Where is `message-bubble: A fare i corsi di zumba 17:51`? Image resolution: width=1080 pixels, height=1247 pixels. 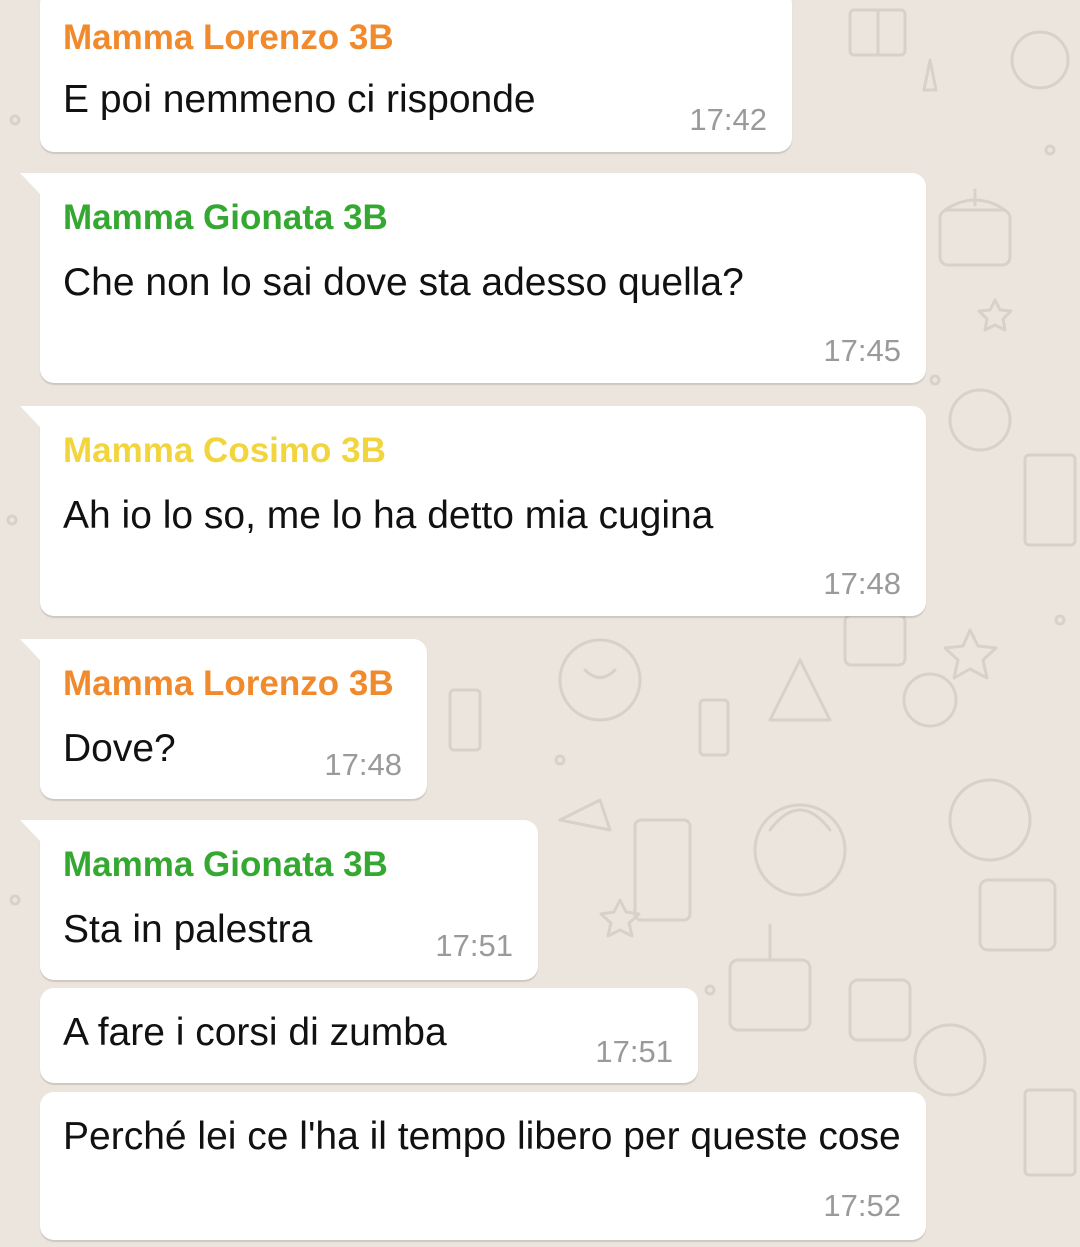
message-bubble: A fare i corsi di zumba 17:51 is located at coordinates (369, 1035).